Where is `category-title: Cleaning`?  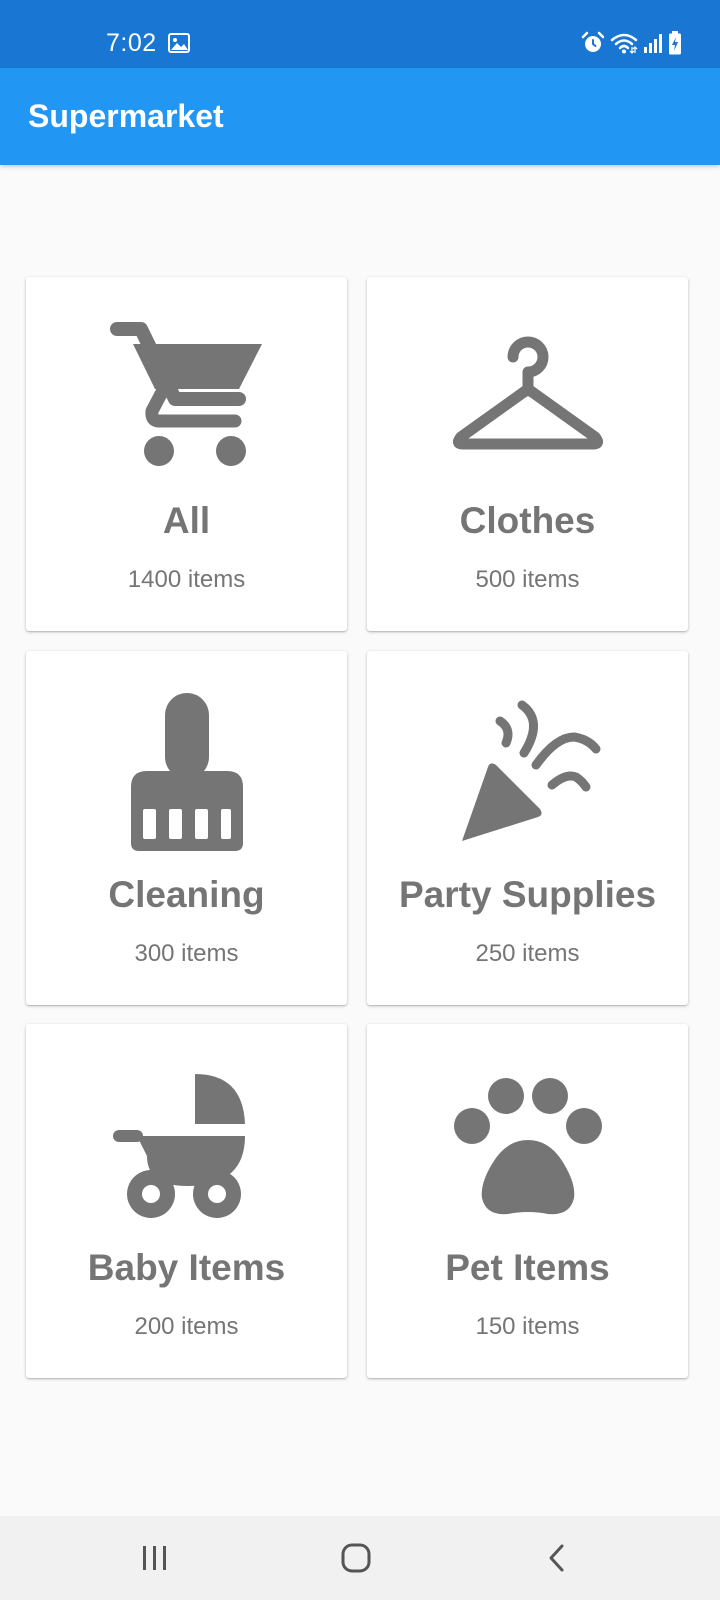 category-title: Cleaning is located at coordinates (186, 894).